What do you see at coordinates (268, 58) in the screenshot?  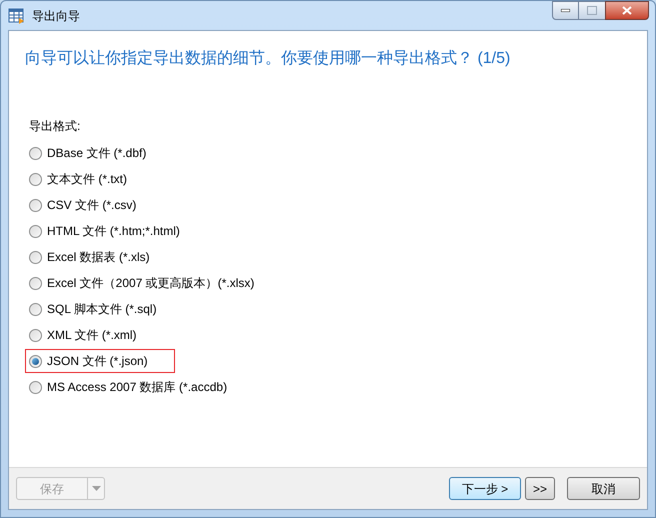 I see `wizard-heading: 向导可以让你指定导出数据的细节。你要使用哪一种导出格式？ (1/5)` at bounding box center [268, 58].